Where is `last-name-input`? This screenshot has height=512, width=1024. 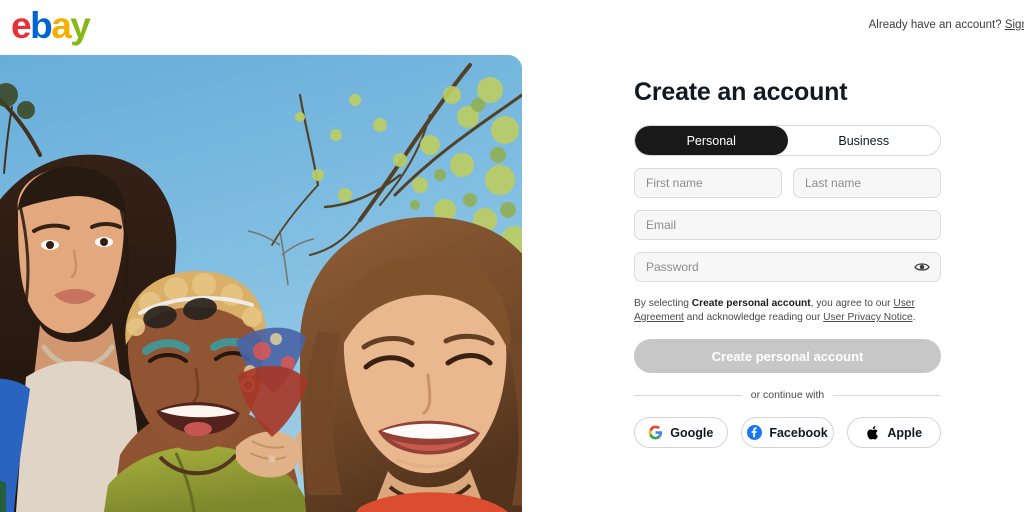 last-name-input is located at coordinates (867, 183).